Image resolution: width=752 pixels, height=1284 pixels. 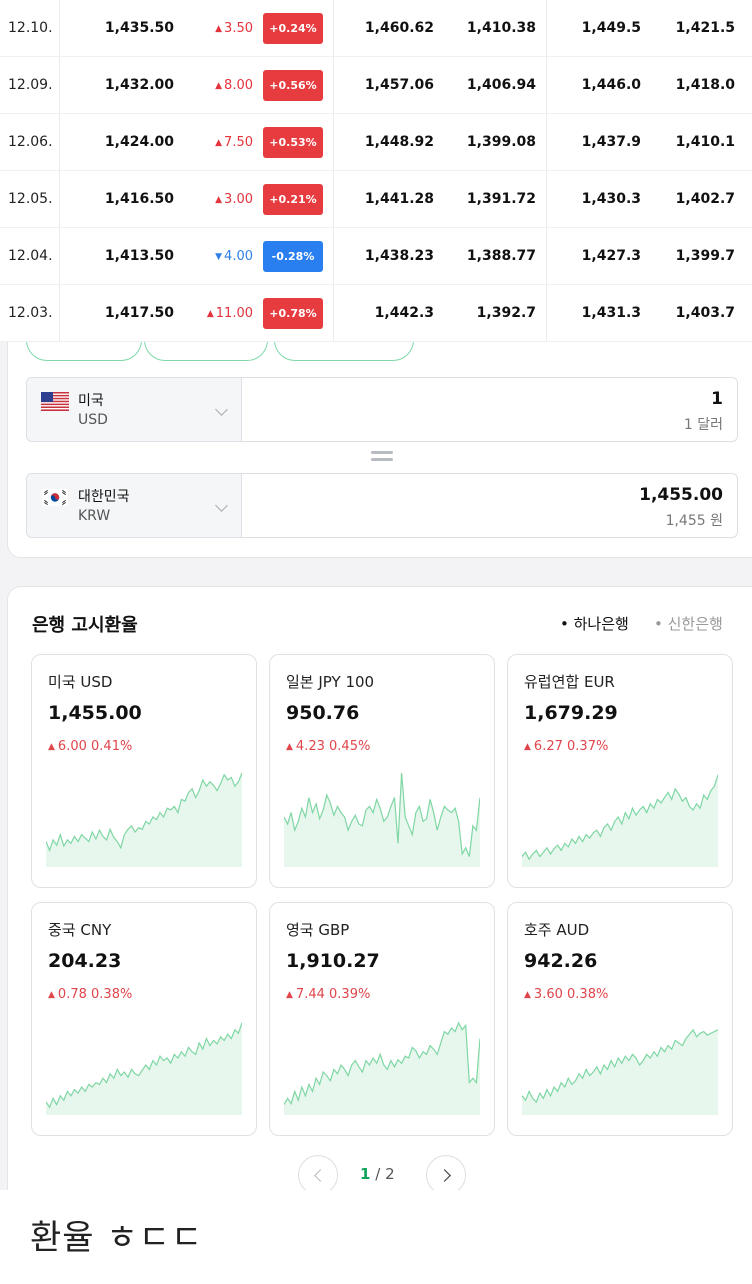 What do you see at coordinates (139, 313) in the screenshot?
I see `rate-cell: 1,417.50` at bounding box center [139, 313].